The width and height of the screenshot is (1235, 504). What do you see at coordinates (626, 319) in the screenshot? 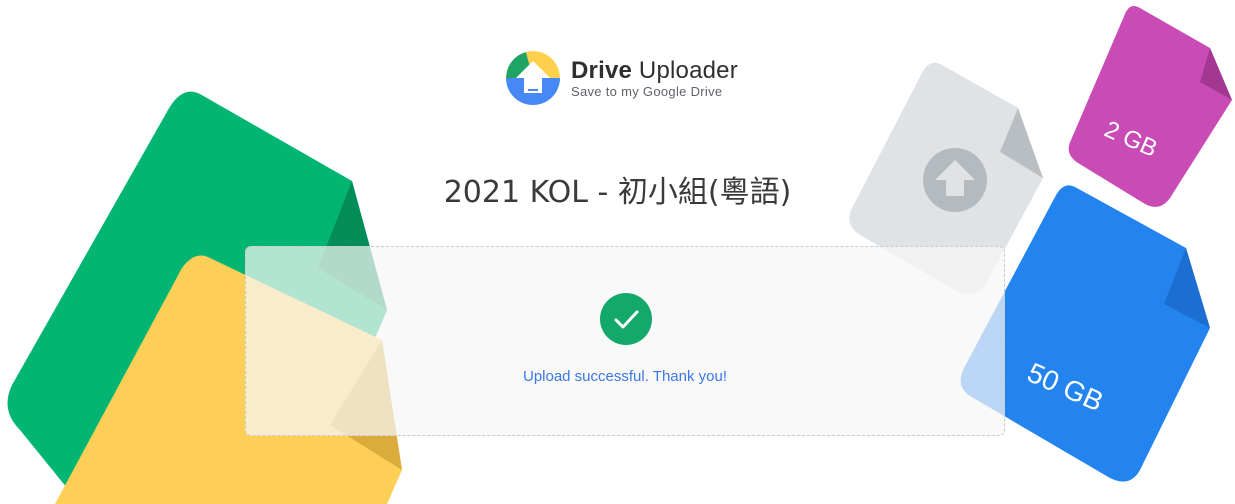
I see `check-circle-icon` at bounding box center [626, 319].